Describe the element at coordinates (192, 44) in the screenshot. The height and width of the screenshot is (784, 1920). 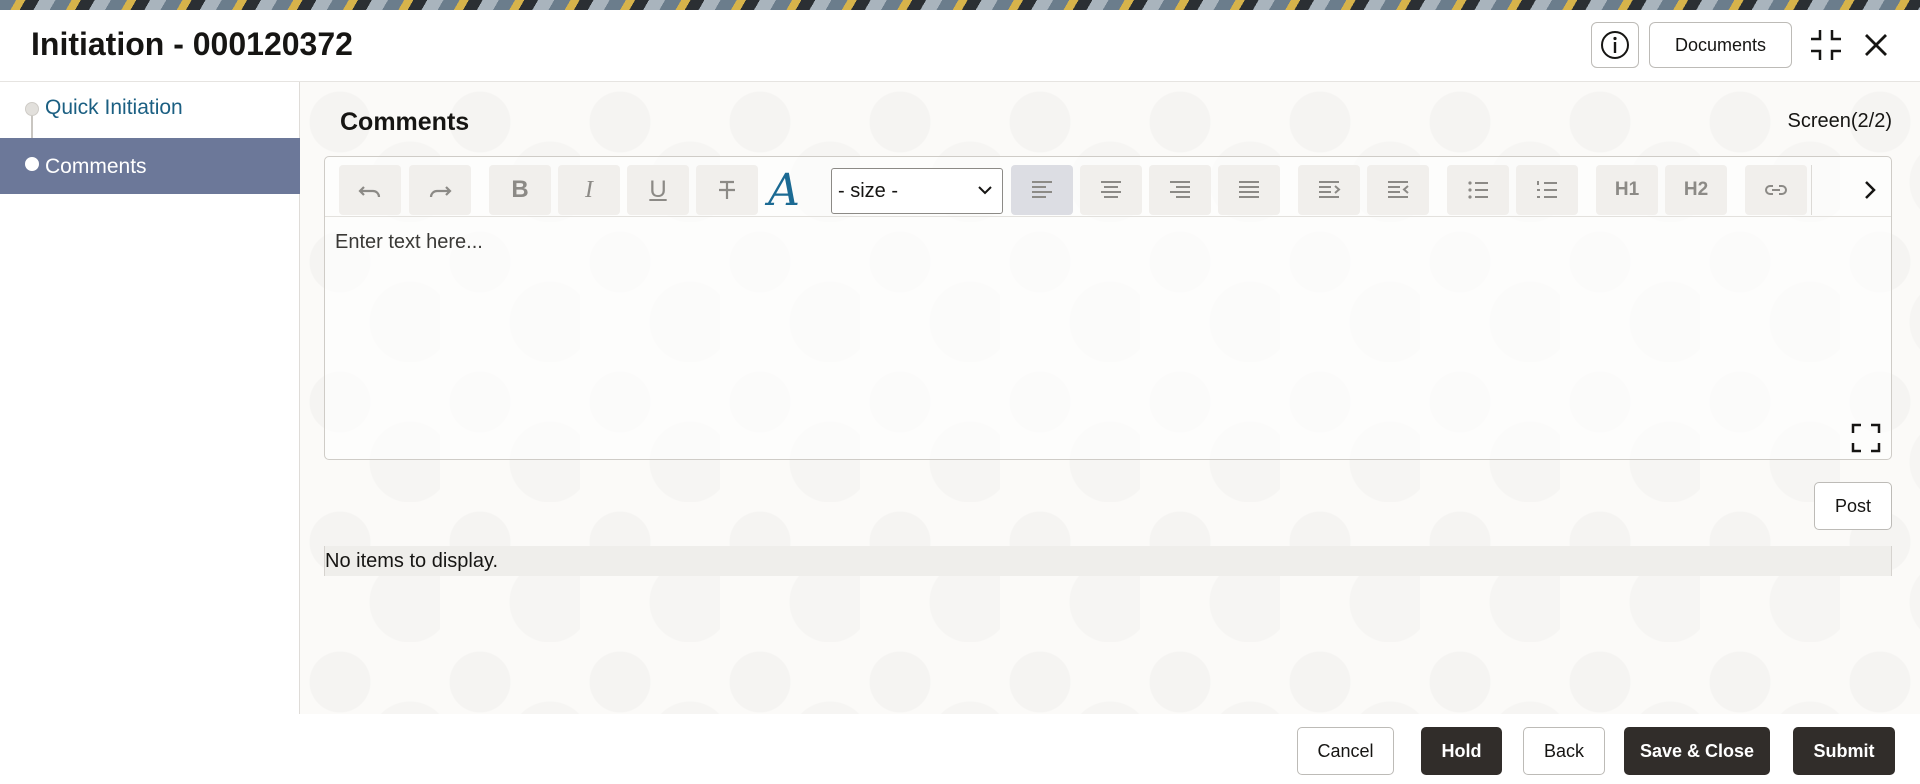
I see `page-title: Initiation - 000120372` at that location.